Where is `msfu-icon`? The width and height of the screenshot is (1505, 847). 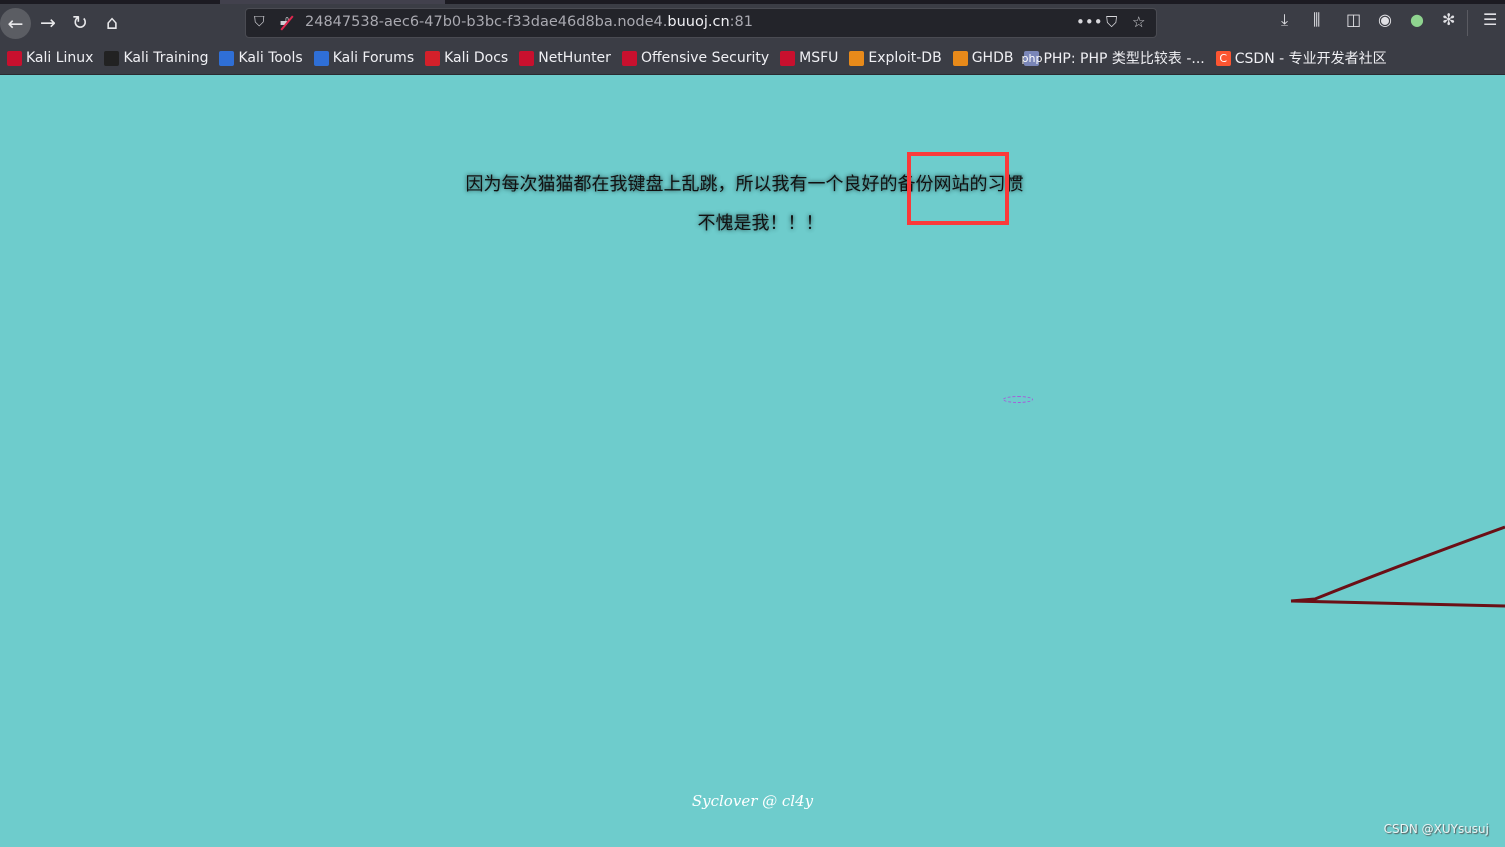
msfu-icon is located at coordinates (788, 58).